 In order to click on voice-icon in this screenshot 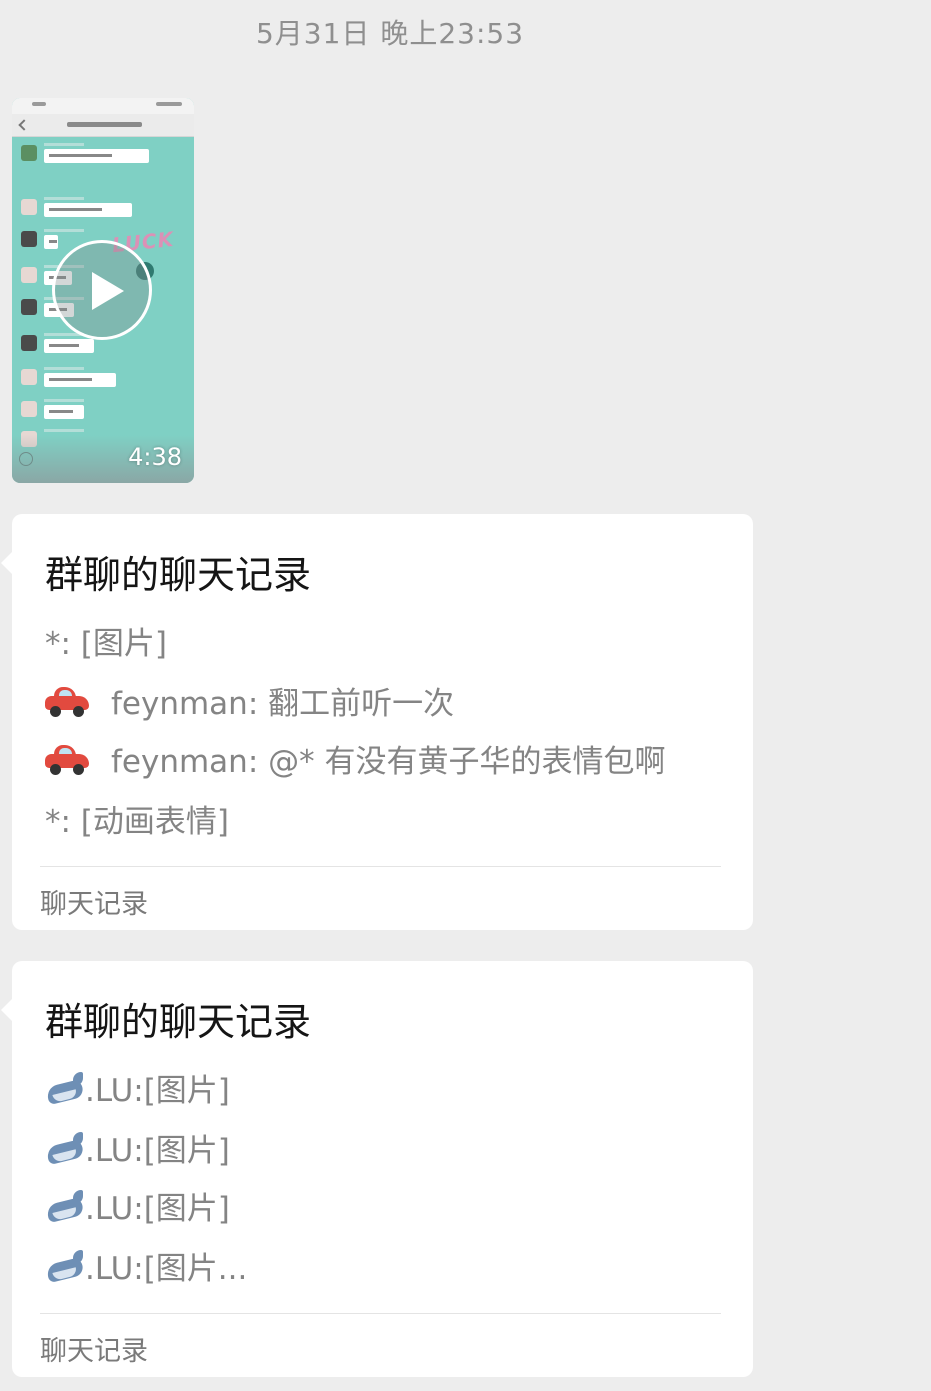, I will do `click(26, 459)`.